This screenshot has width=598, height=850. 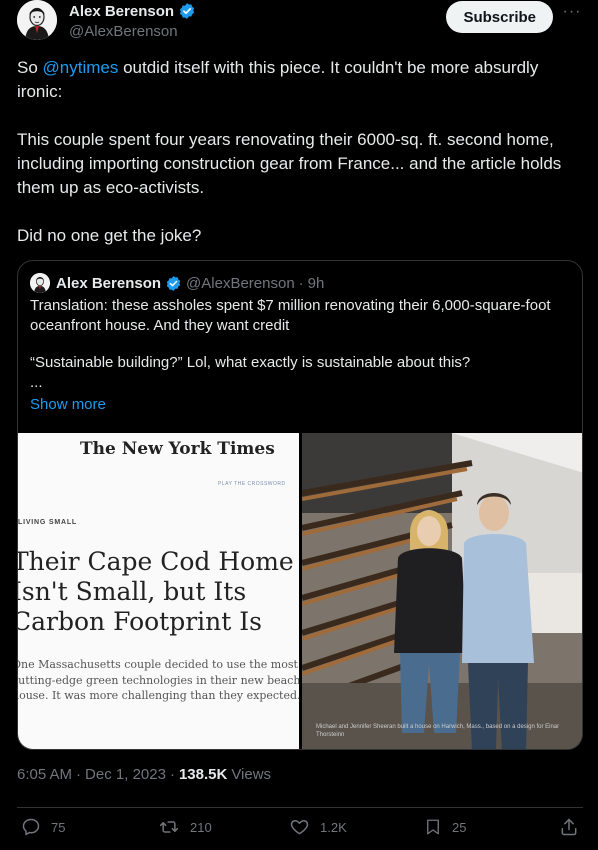 What do you see at coordinates (187, 11) in the screenshot?
I see `verified-badge-icon` at bounding box center [187, 11].